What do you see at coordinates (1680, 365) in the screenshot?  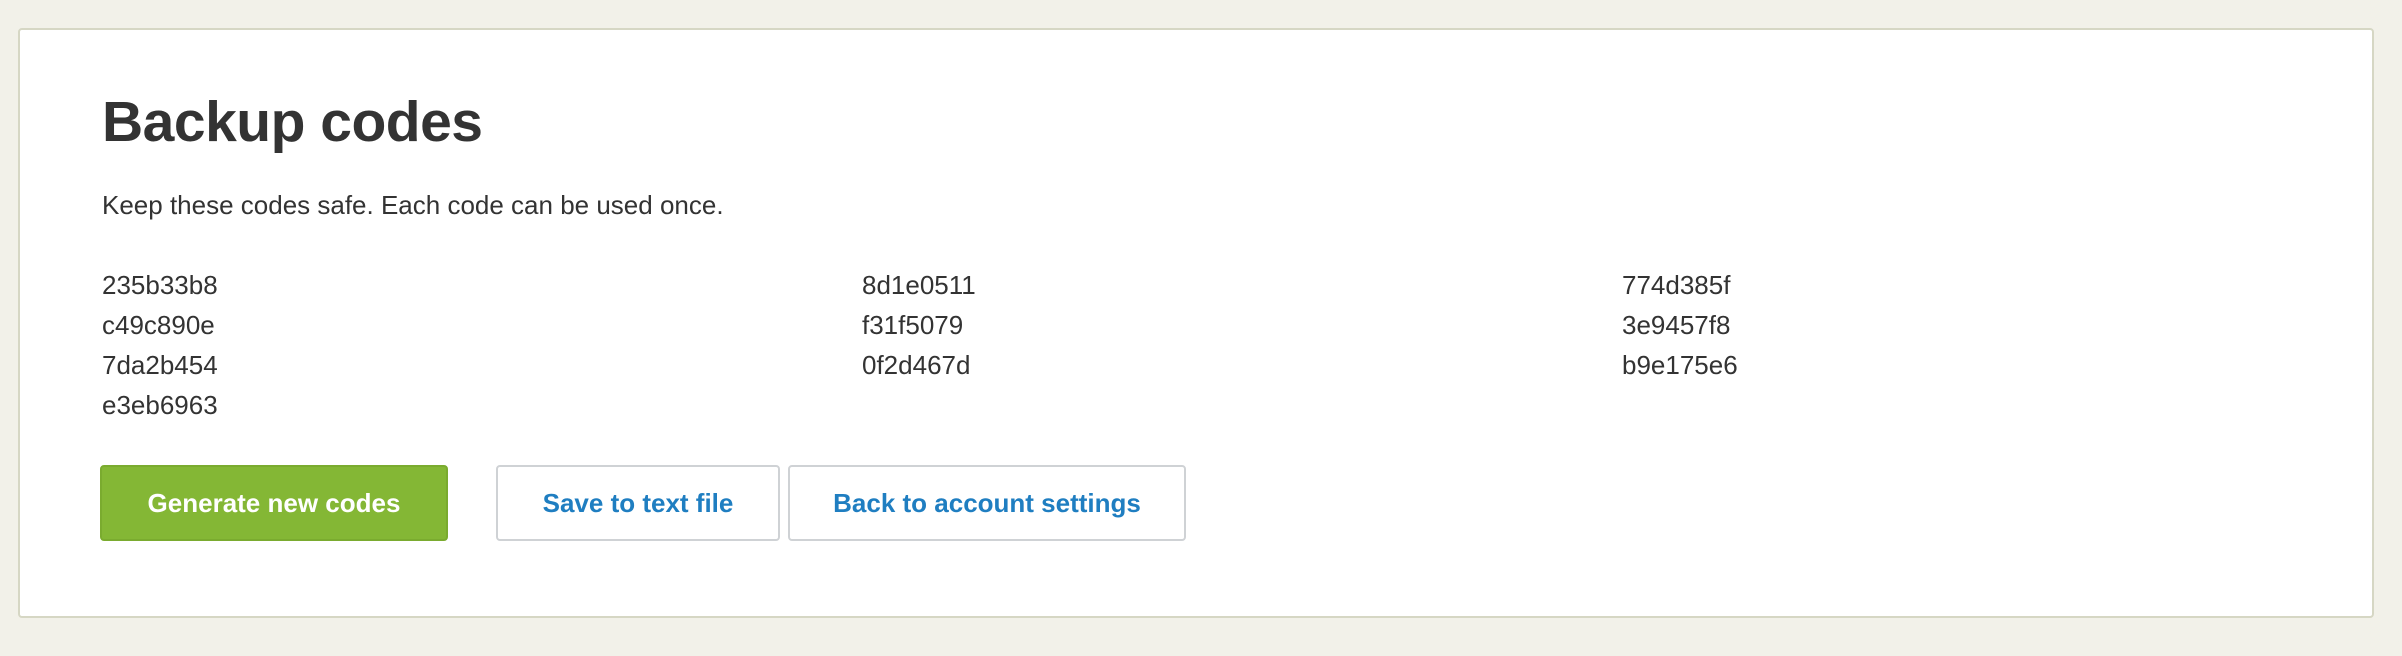 I see `backup-code: b9e175e6` at bounding box center [1680, 365].